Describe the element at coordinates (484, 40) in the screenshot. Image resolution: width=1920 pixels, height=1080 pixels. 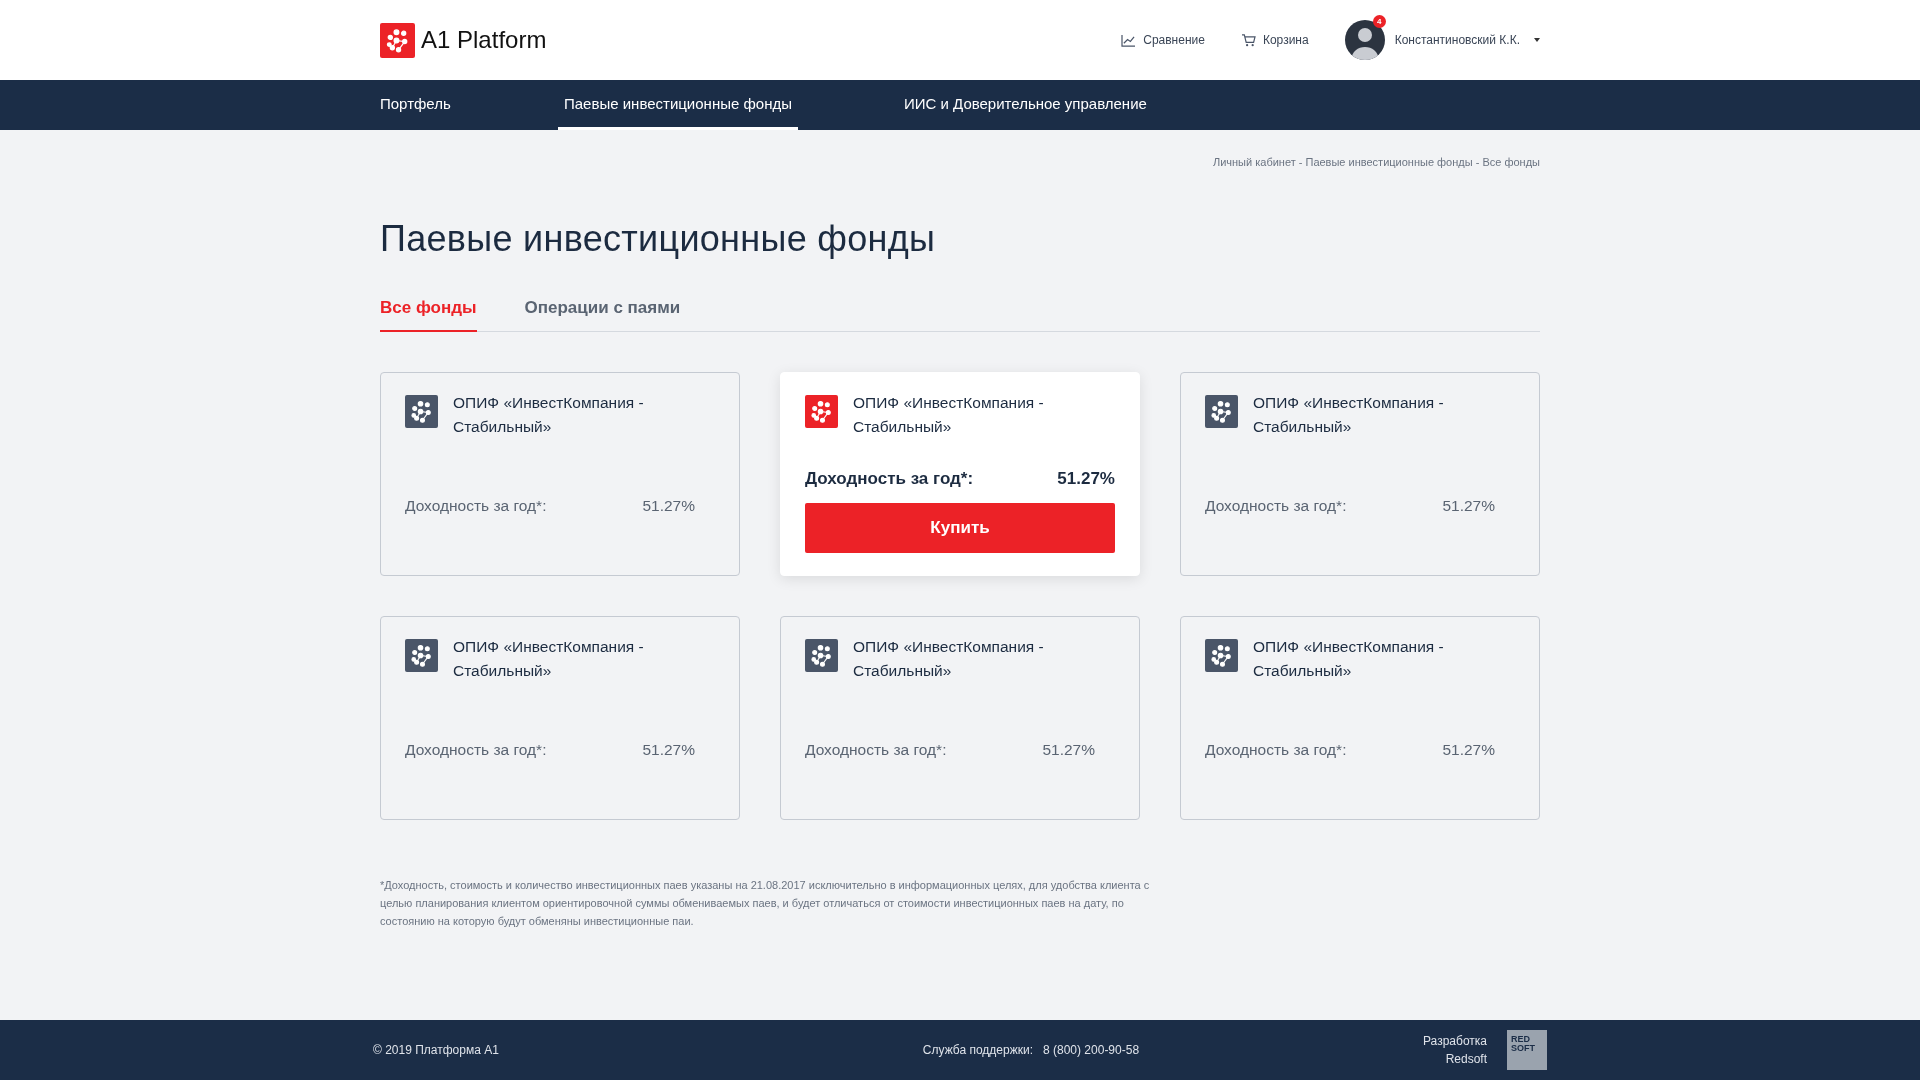
I see `logo-text: A1 Platform` at that location.